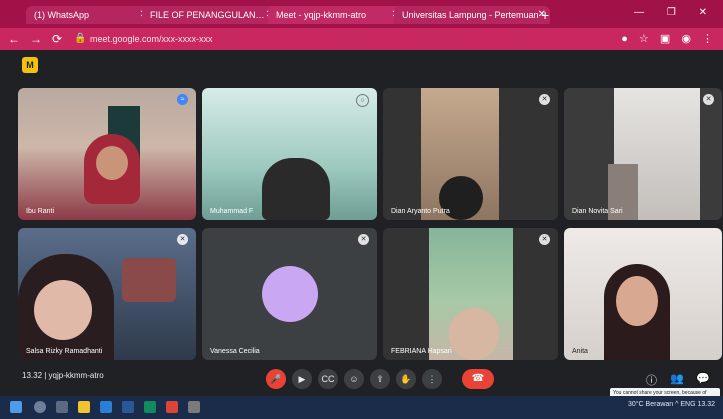 The width and height of the screenshot is (723, 419). What do you see at coordinates (321, 15) in the screenshot?
I see `tab-label: Meet - yqjp-kkmm-atro` at bounding box center [321, 15].